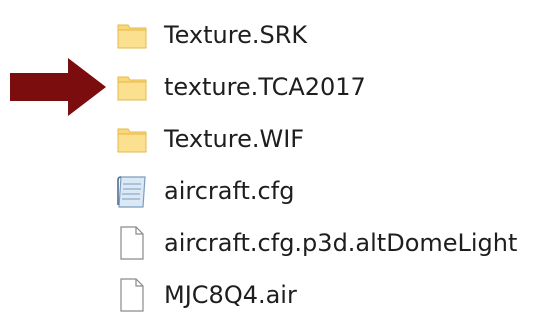 This screenshot has height=321, width=557. I want to click on file-item-texture-wif: Texture.WIF, so click(208, 139).